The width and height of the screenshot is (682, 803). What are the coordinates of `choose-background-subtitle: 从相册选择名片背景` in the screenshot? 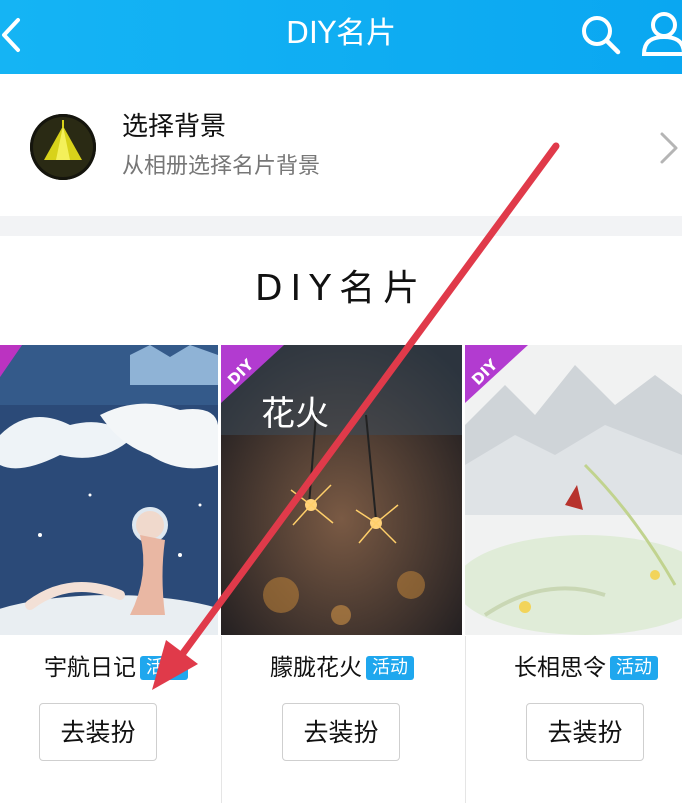 It's located at (221, 166).